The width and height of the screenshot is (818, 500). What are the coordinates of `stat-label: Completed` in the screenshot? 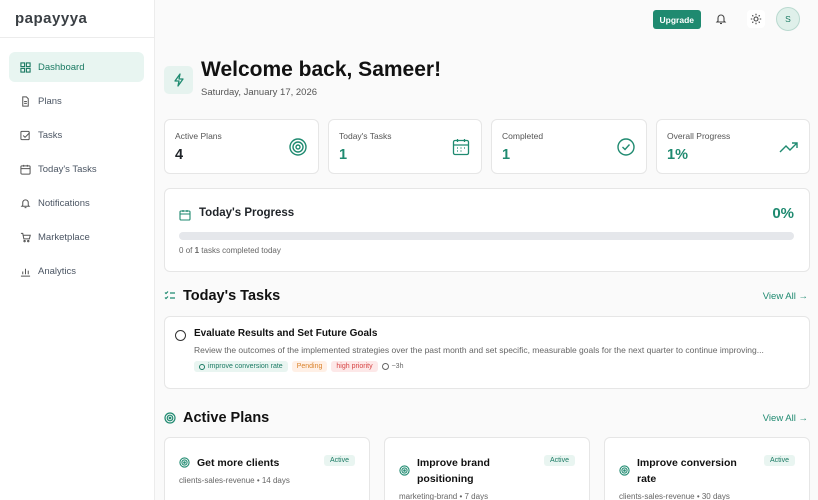 It's located at (523, 136).